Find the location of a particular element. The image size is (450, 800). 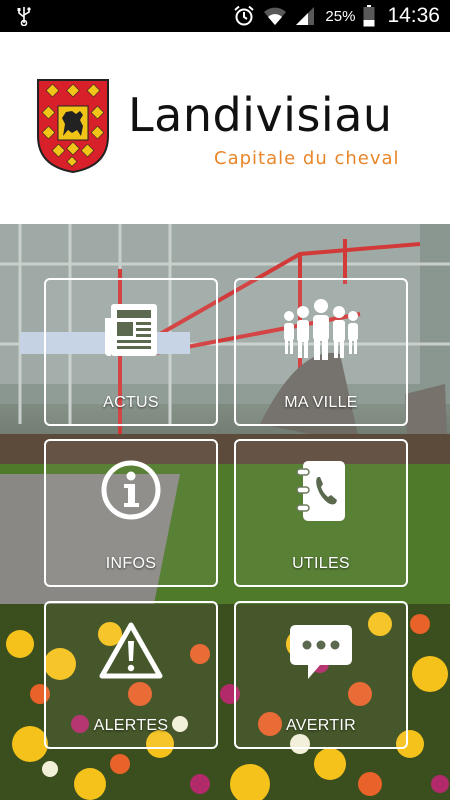

usb-icon is located at coordinates (24, 16).